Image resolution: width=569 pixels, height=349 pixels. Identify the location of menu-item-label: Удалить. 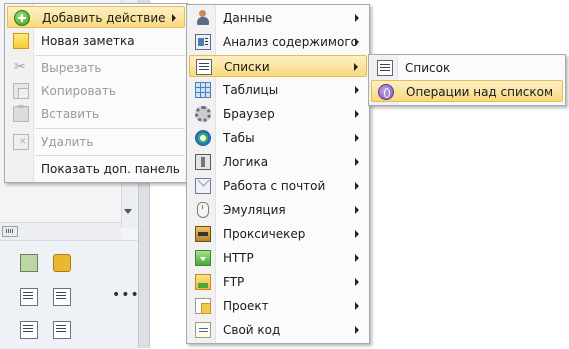
(67, 142).